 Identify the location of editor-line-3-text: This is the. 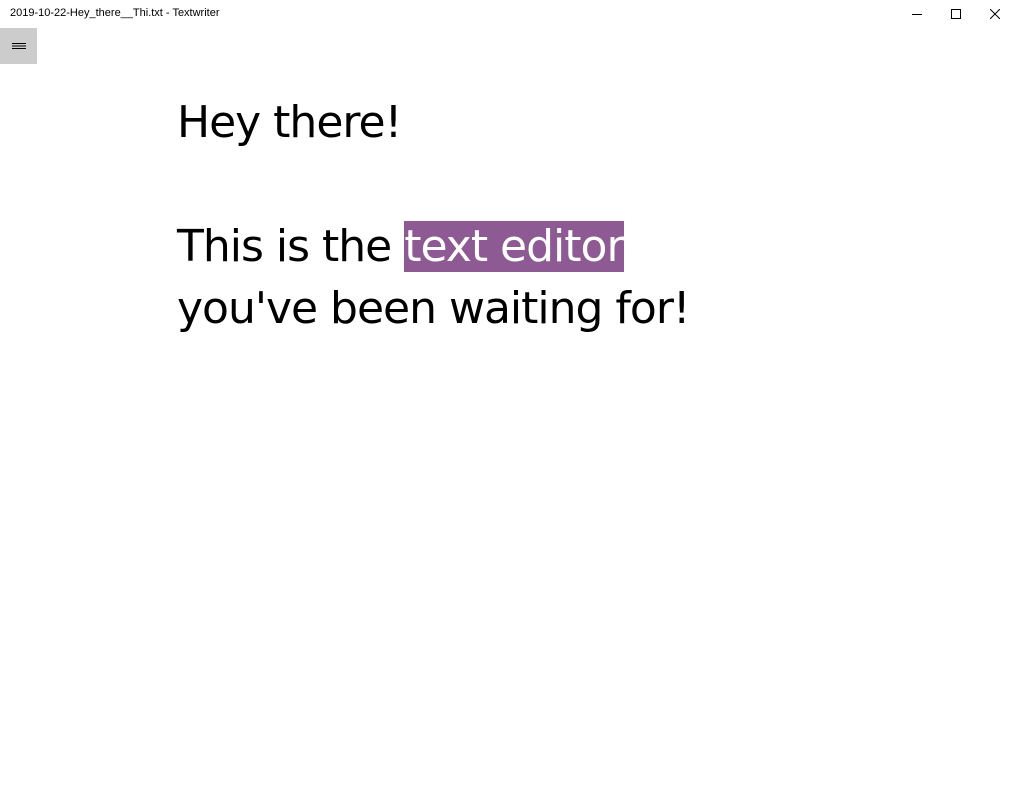
(291, 246).